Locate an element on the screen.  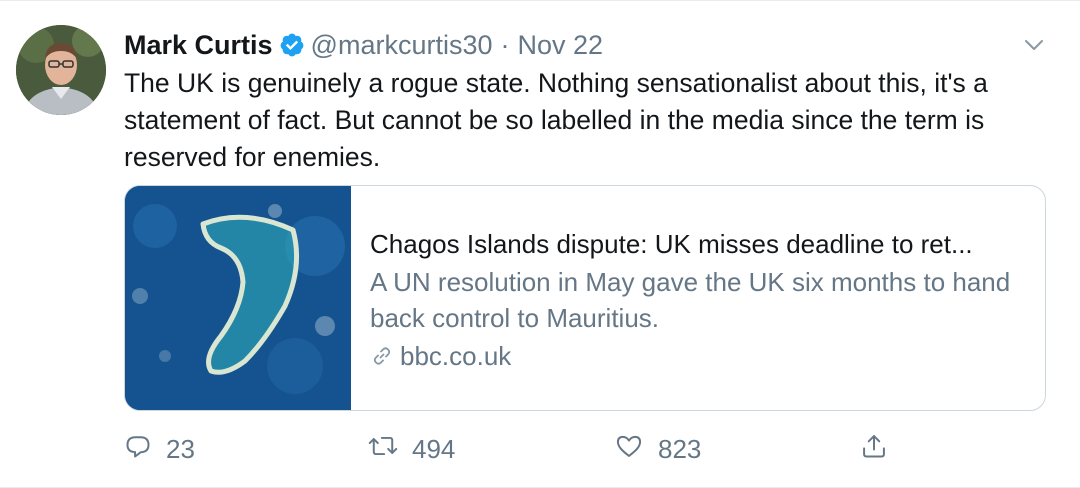
retweet-button: 494 is located at coordinates (411, 449).